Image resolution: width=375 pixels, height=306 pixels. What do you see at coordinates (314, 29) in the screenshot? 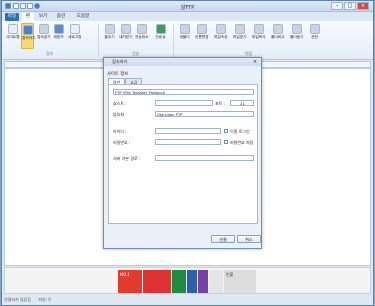
I see `permission-icon` at bounding box center [314, 29].